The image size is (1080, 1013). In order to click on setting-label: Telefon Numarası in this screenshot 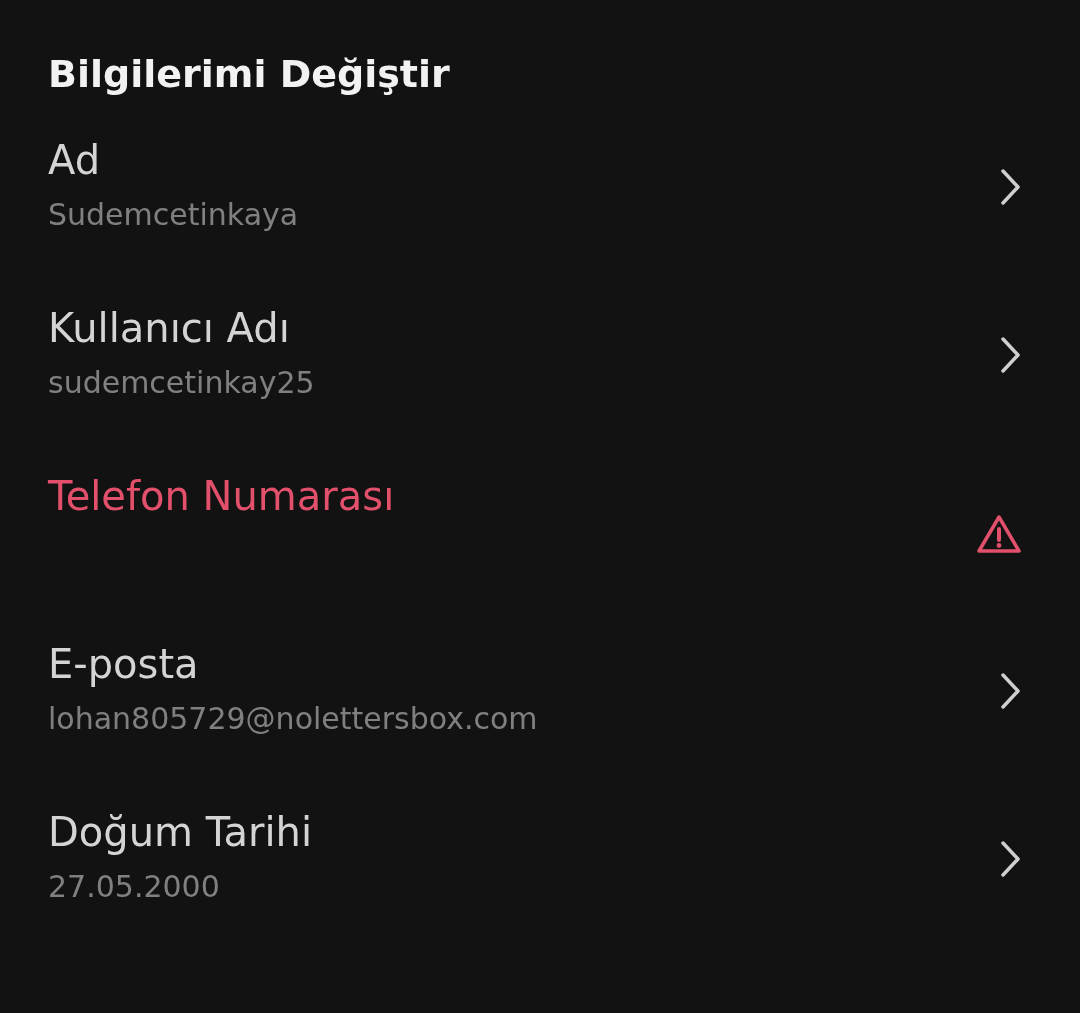, I will do `click(221, 496)`.